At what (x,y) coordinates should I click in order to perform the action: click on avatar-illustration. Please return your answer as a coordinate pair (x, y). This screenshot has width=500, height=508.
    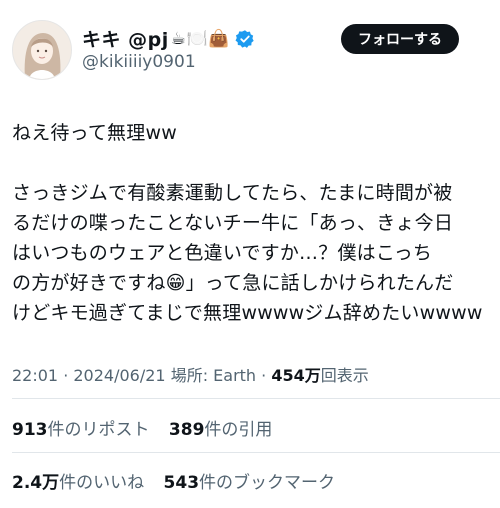
    Looking at the image, I should click on (42, 50).